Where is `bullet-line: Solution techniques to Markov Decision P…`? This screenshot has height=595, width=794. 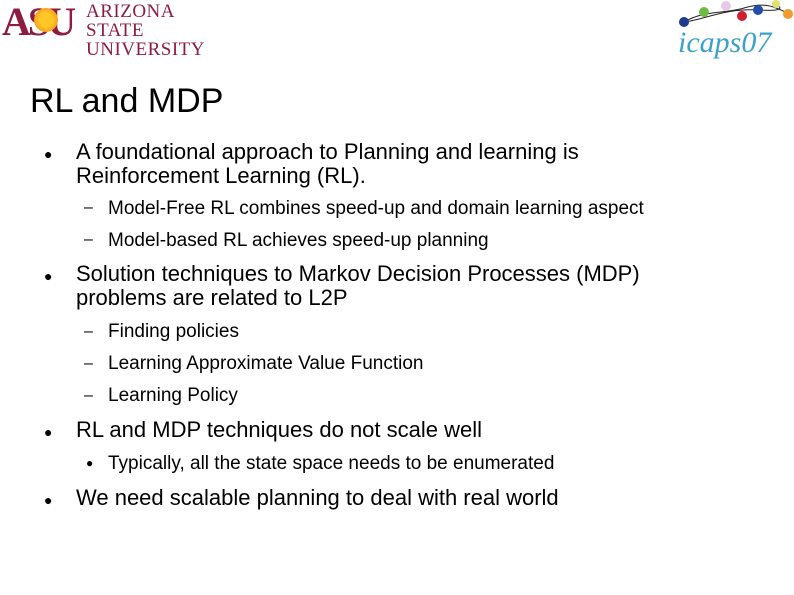
bullet-line: Solution techniques to Markov Decision P… is located at coordinates (358, 273).